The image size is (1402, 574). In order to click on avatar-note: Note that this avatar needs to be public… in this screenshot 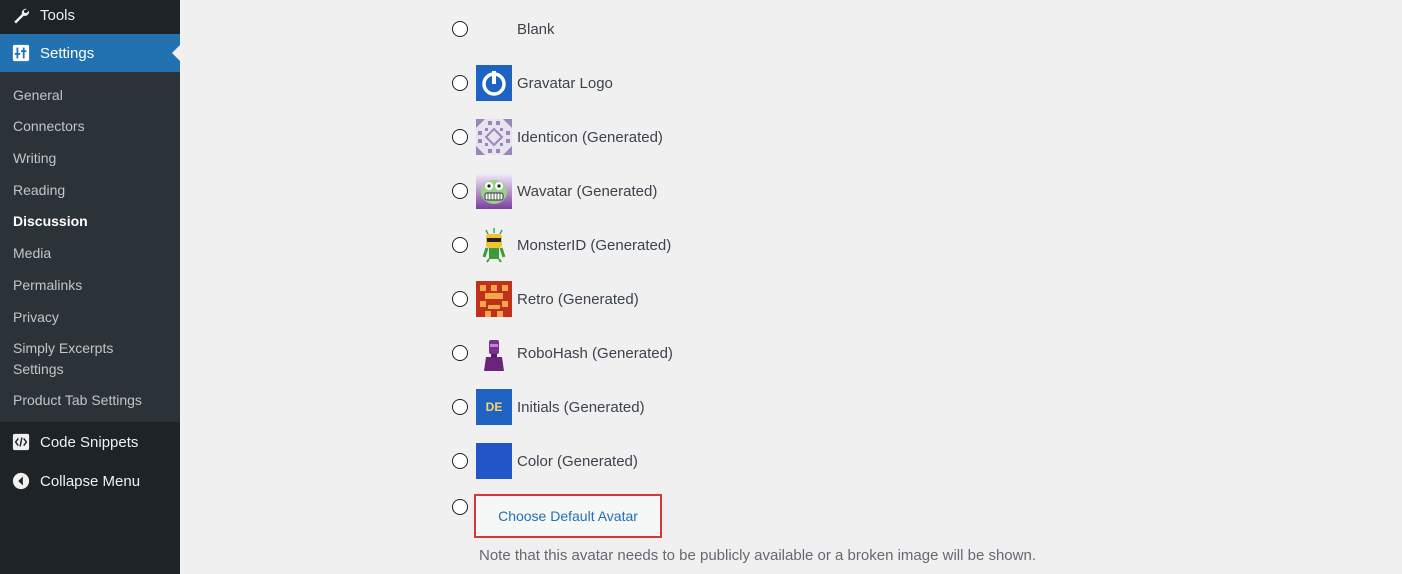, I will do `click(757, 555)`.